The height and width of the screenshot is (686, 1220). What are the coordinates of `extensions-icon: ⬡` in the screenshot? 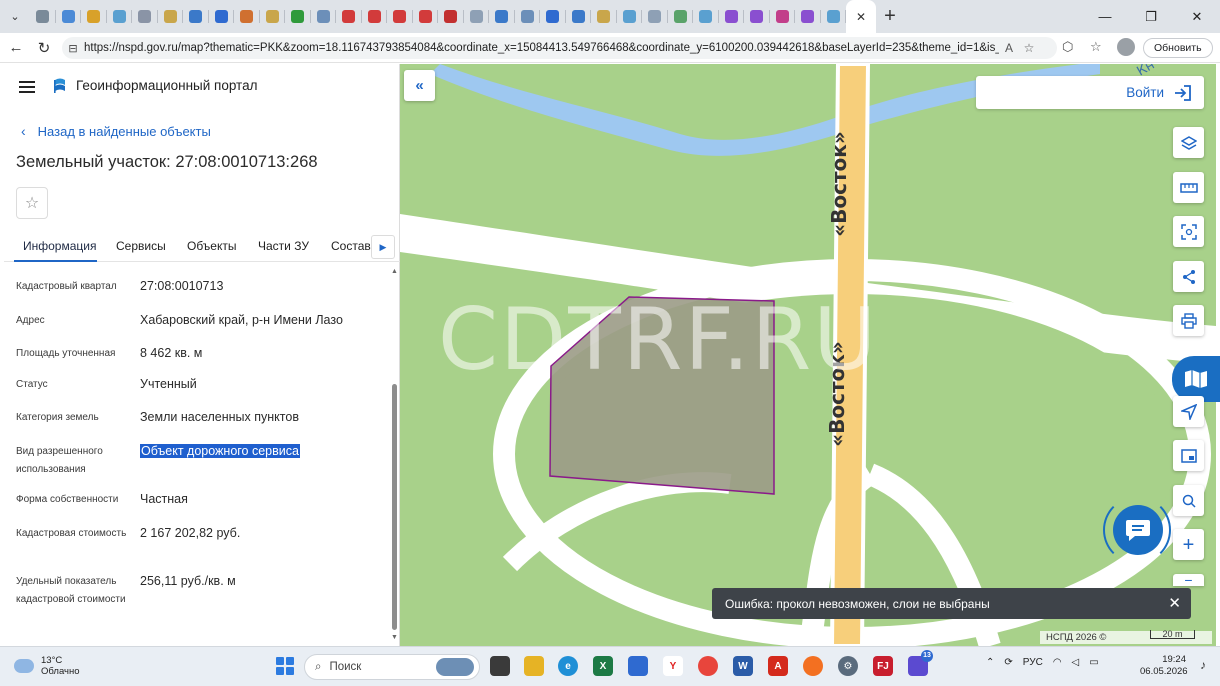 It's located at (1067, 47).